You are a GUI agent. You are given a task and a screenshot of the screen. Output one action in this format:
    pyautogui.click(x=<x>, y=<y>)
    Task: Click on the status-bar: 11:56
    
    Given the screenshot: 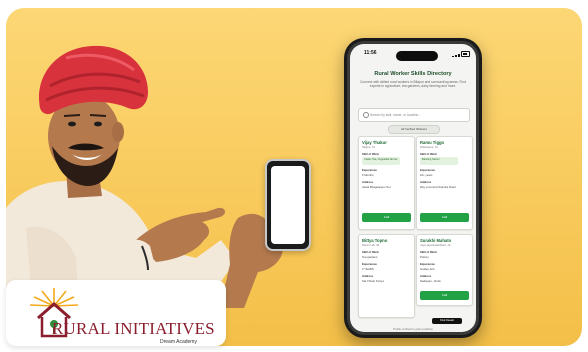 What is the action you would take?
    pyautogui.click(x=413, y=54)
    